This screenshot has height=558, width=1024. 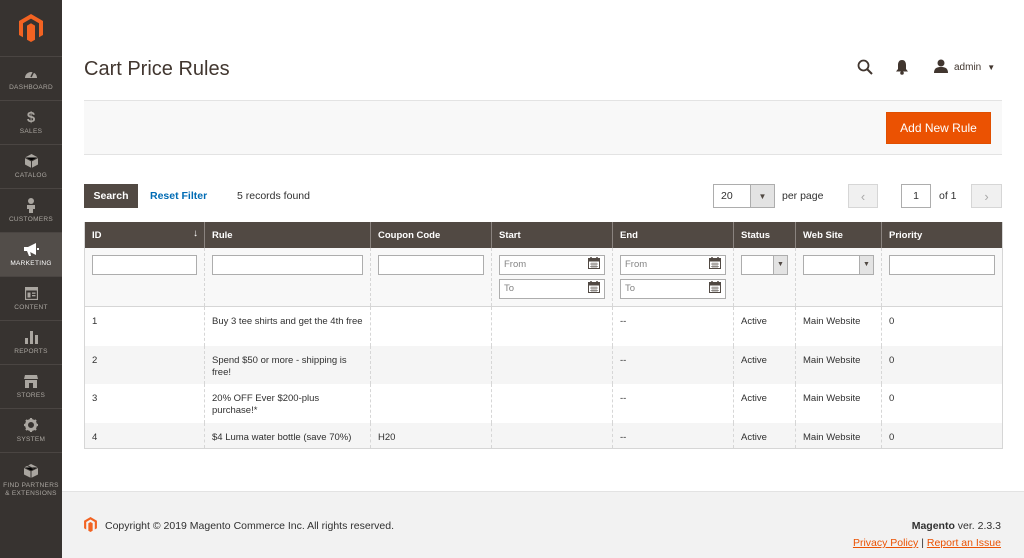 I want to click on sidebar-item-sales: $ SALES, so click(x=31, y=122).